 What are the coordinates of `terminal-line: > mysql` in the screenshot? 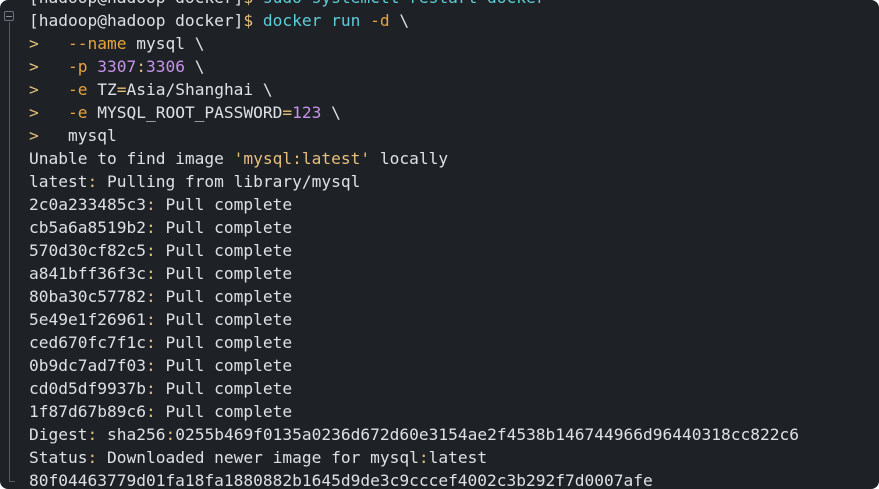 It's located at (414, 135).